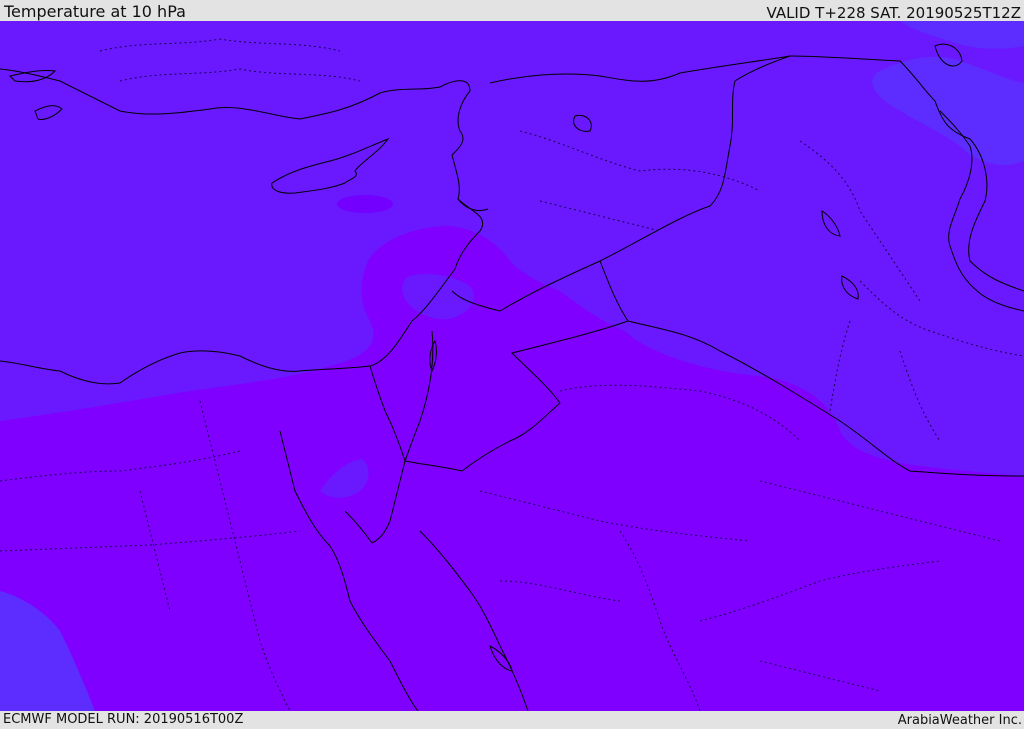 Image resolution: width=1024 pixels, height=729 pixels. What do you see at coordinates (365, 204) in the screenshot?
I see `cool-spot-cyprus` at bounding box center [365, 204].